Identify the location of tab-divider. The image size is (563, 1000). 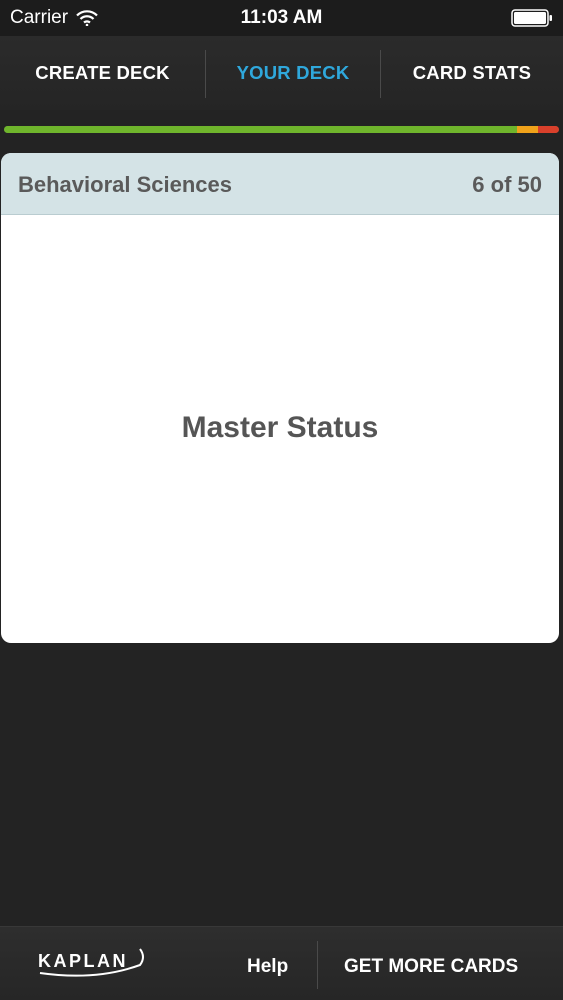
(205, 74).